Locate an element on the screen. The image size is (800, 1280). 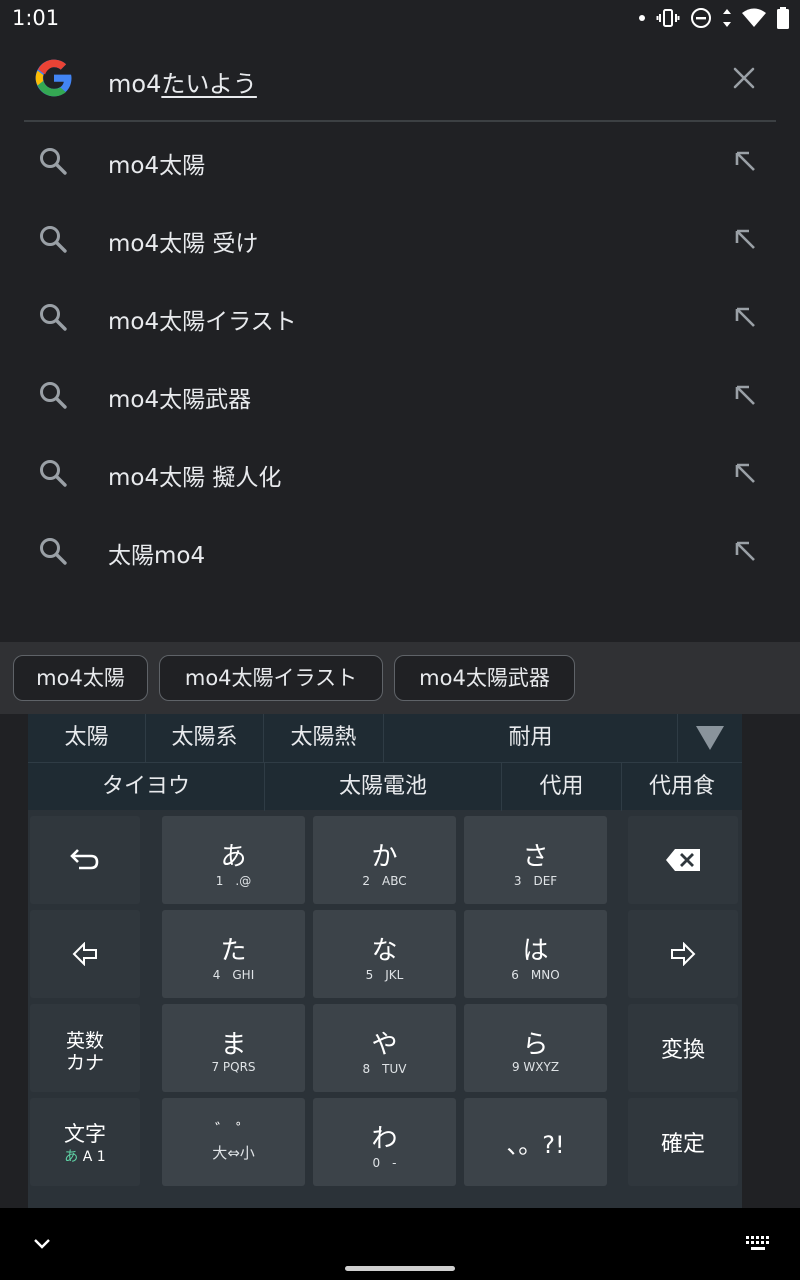
suggestion-item: 太陽mo4 is located at coordinates (400, 551).